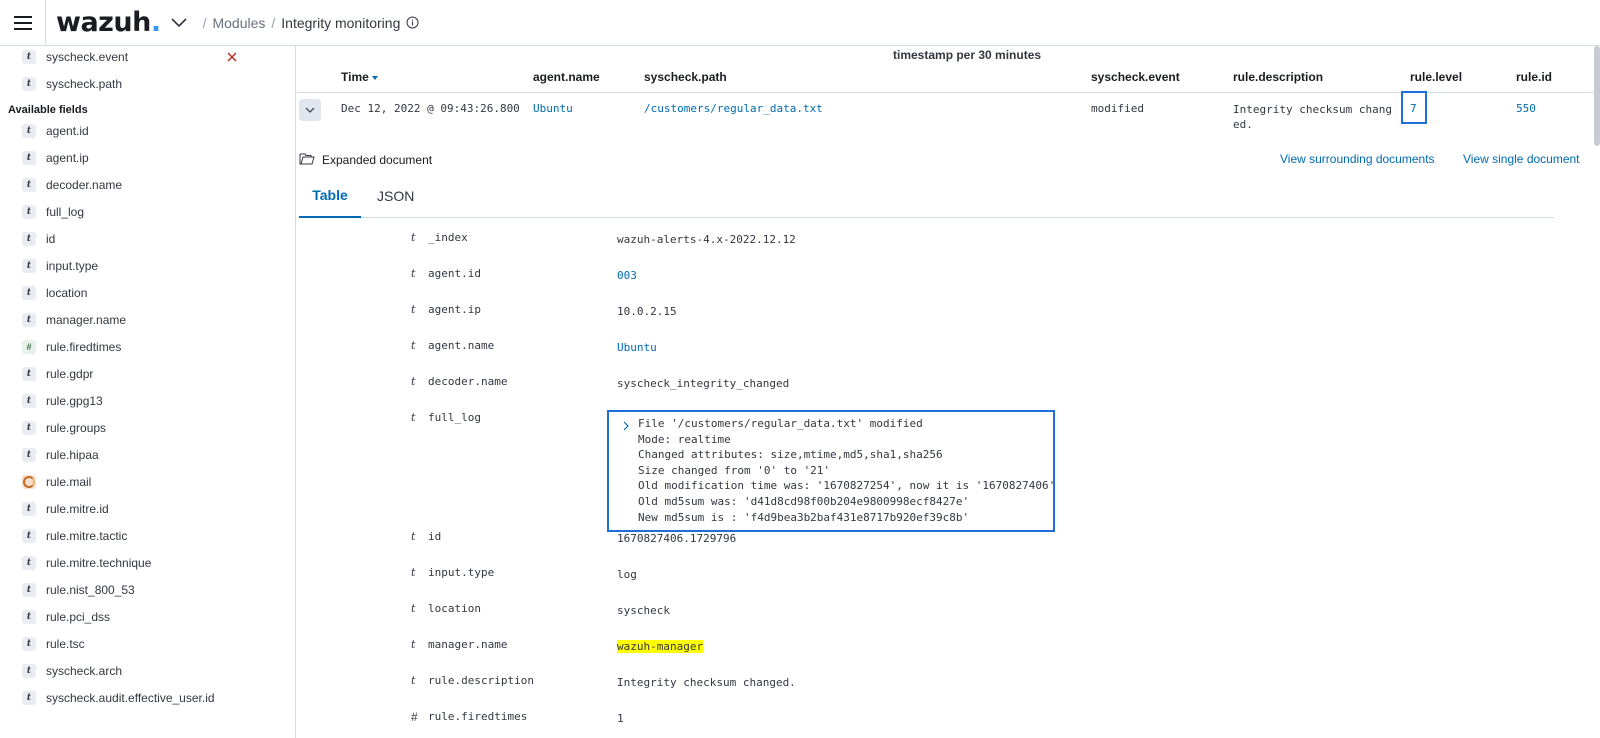 This screenshot has height=738, width=1600. I want to click on doc-field-value: Ubuntu, so click(637, 347).